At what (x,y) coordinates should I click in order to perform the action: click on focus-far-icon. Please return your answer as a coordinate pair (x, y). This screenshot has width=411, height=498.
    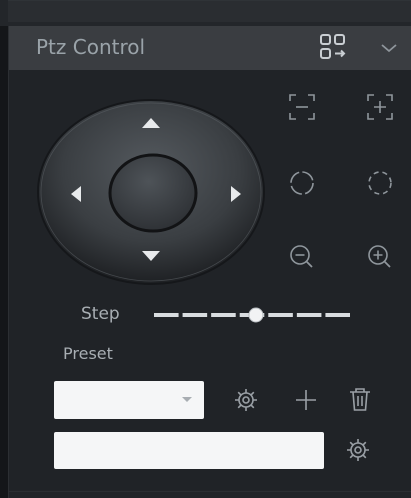
    Looking at the image, I should click on (380, 183).